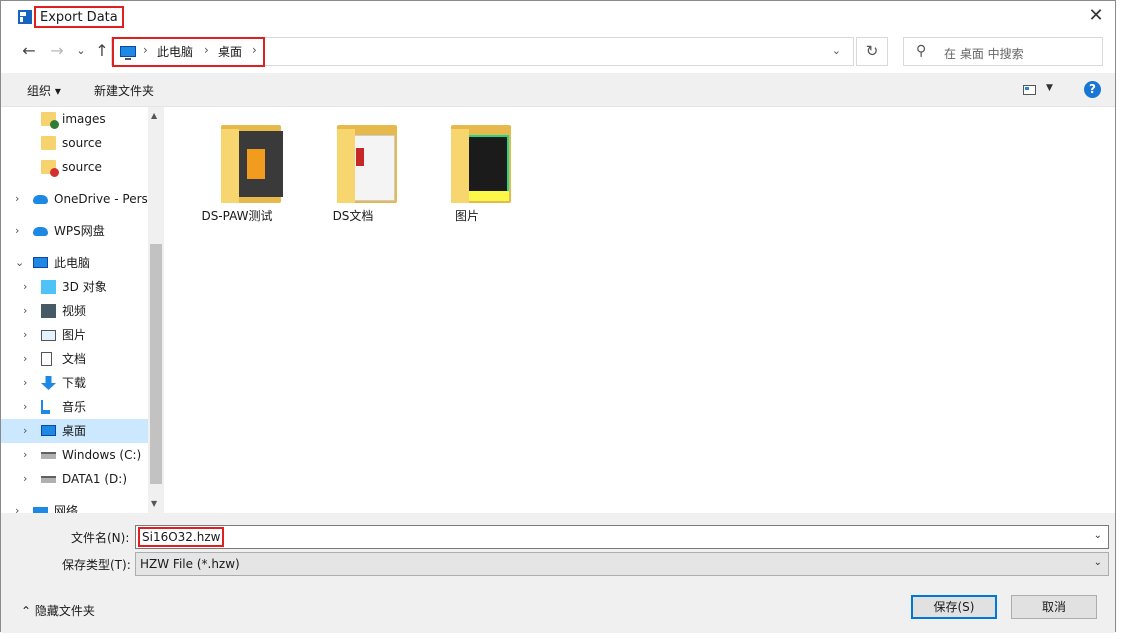 This screenshot has height=639, width=1122. Describe the element at coordinates (954, 607) in the screenshot. I see `save-button: 保存(S)` at that location.